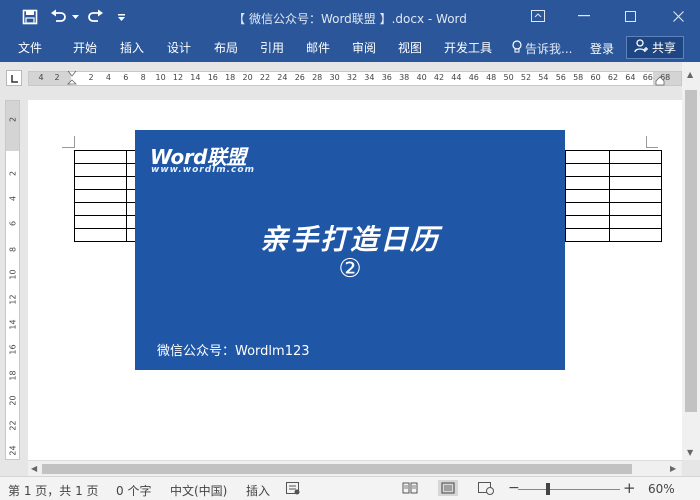 This screenshot has height=500, width=700. I want to click on tab-home: 开始, so click(85, 48).